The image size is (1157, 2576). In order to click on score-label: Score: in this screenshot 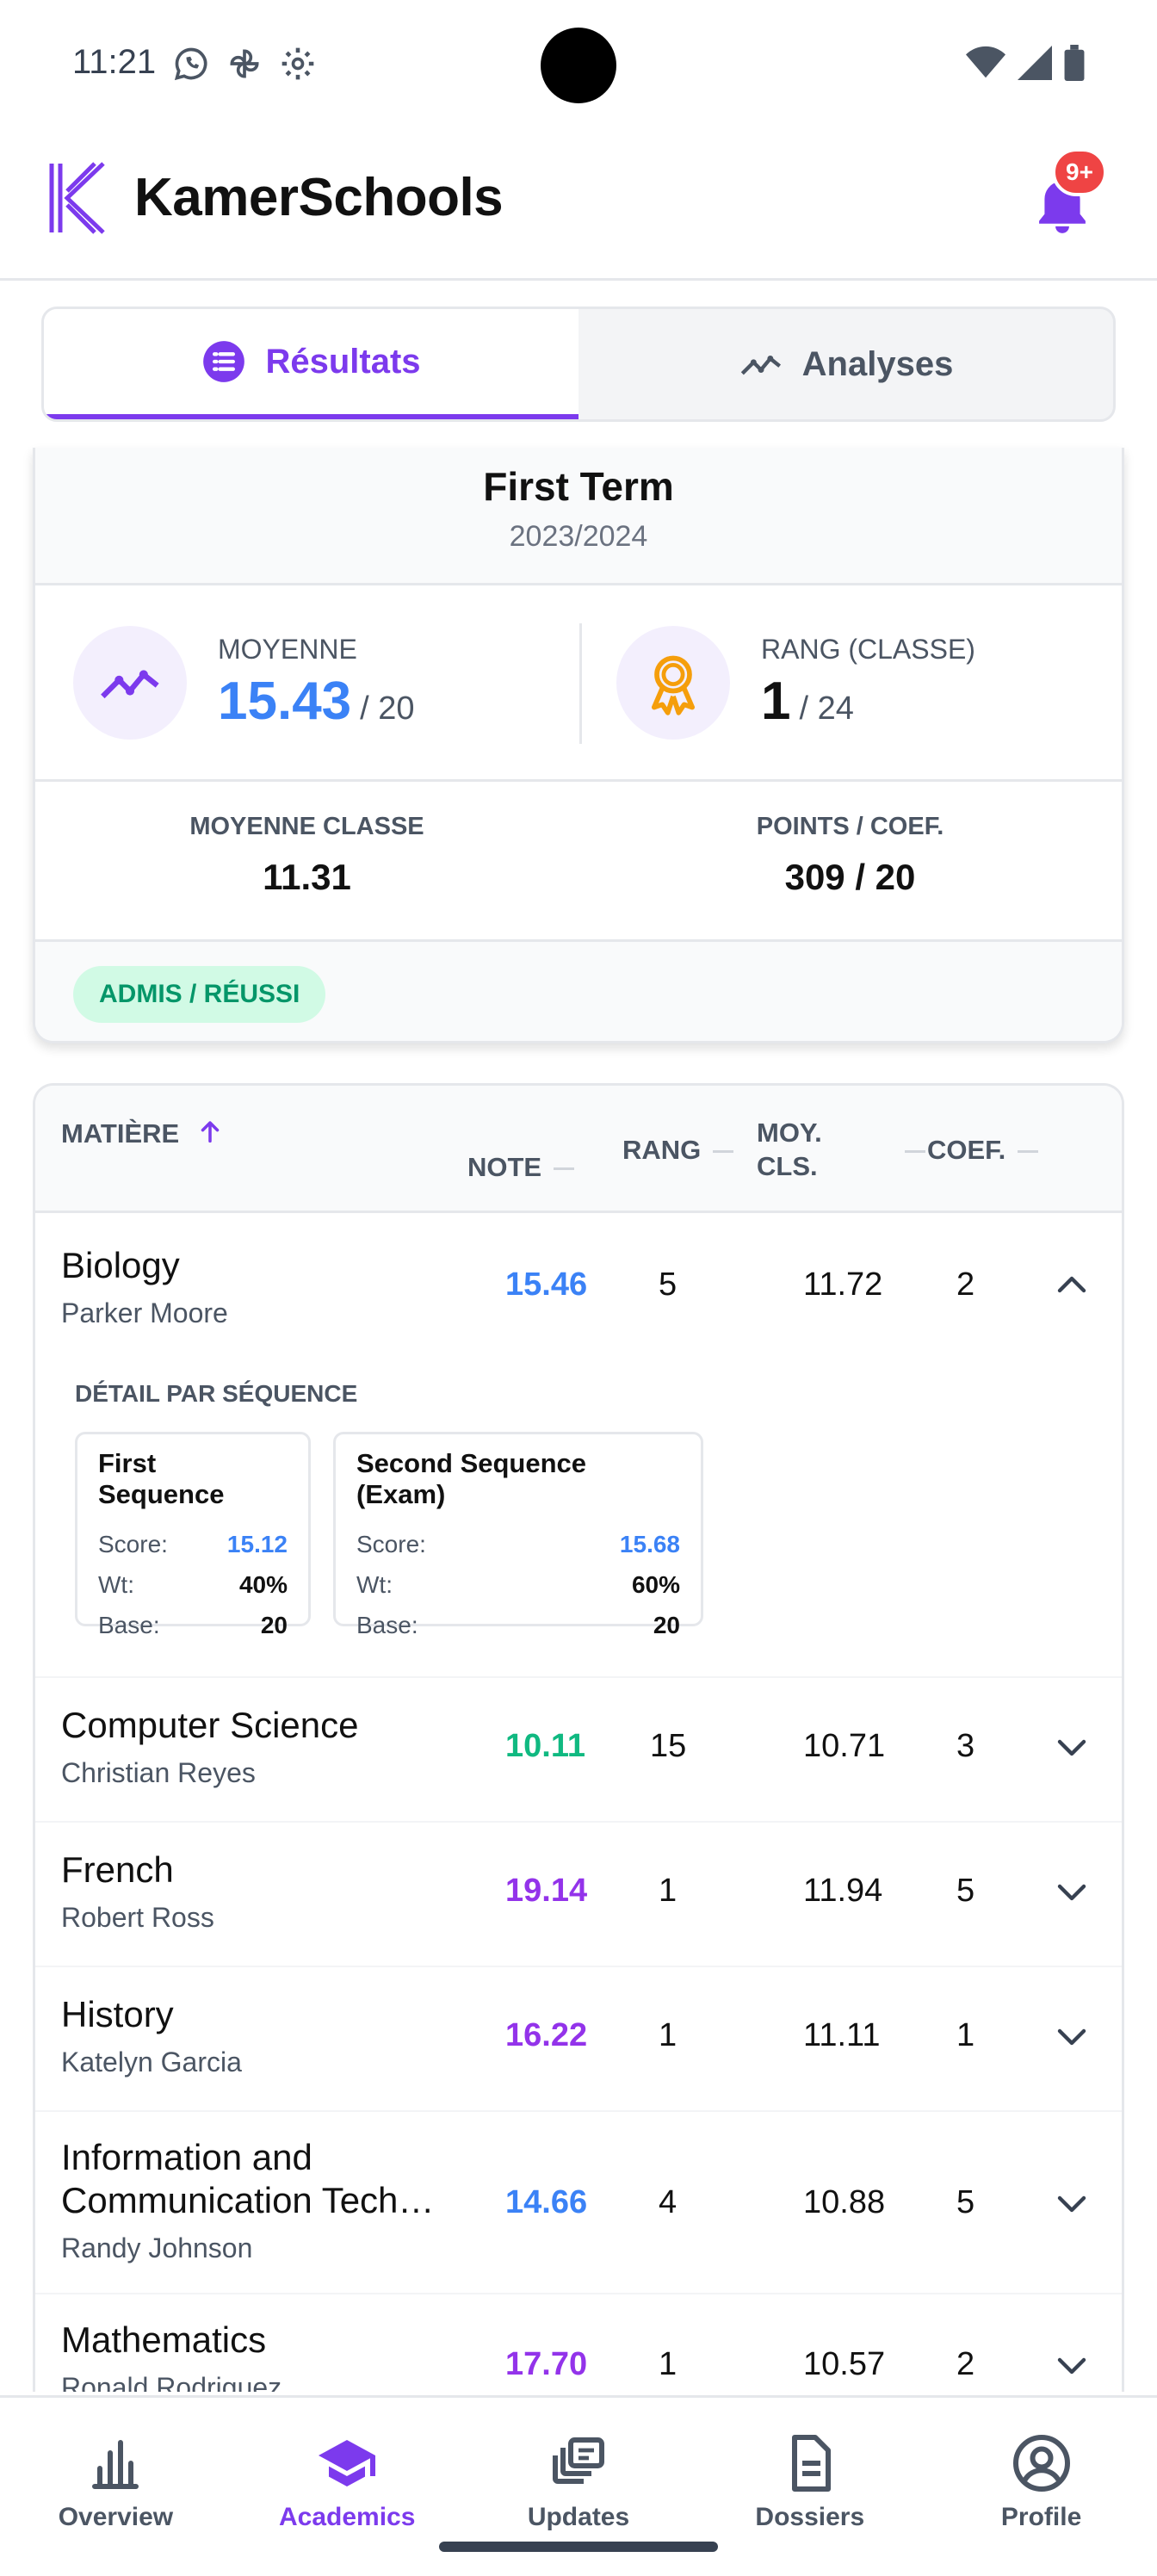, I will do `click(133, 1543)`.